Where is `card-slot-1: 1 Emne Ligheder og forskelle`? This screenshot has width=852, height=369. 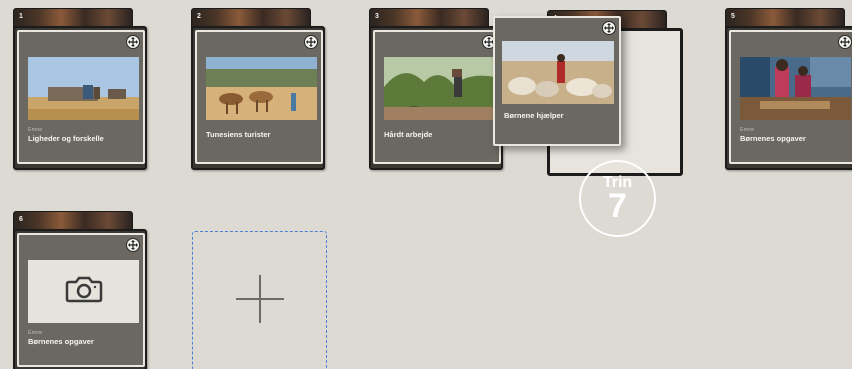 card-slot-1: 1 Emne Ligheder og forskelle is located at coordinates (81, 89).